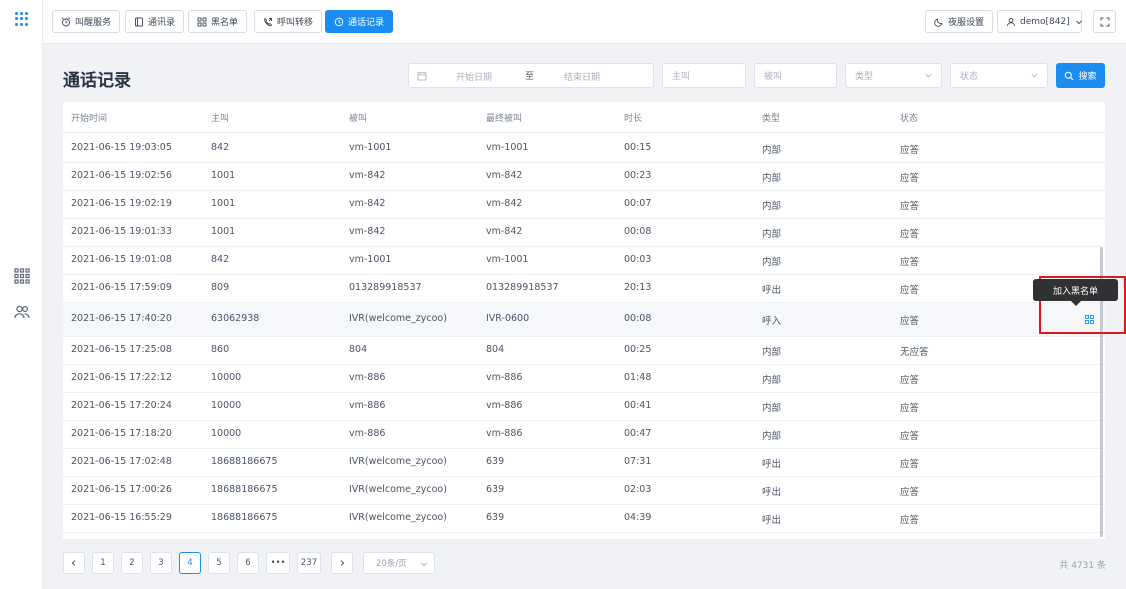 The image size is (1126, 589). Describe the element at coordinates (1104, 21) in the screenshot. I see `fullscreen-button` at that location.